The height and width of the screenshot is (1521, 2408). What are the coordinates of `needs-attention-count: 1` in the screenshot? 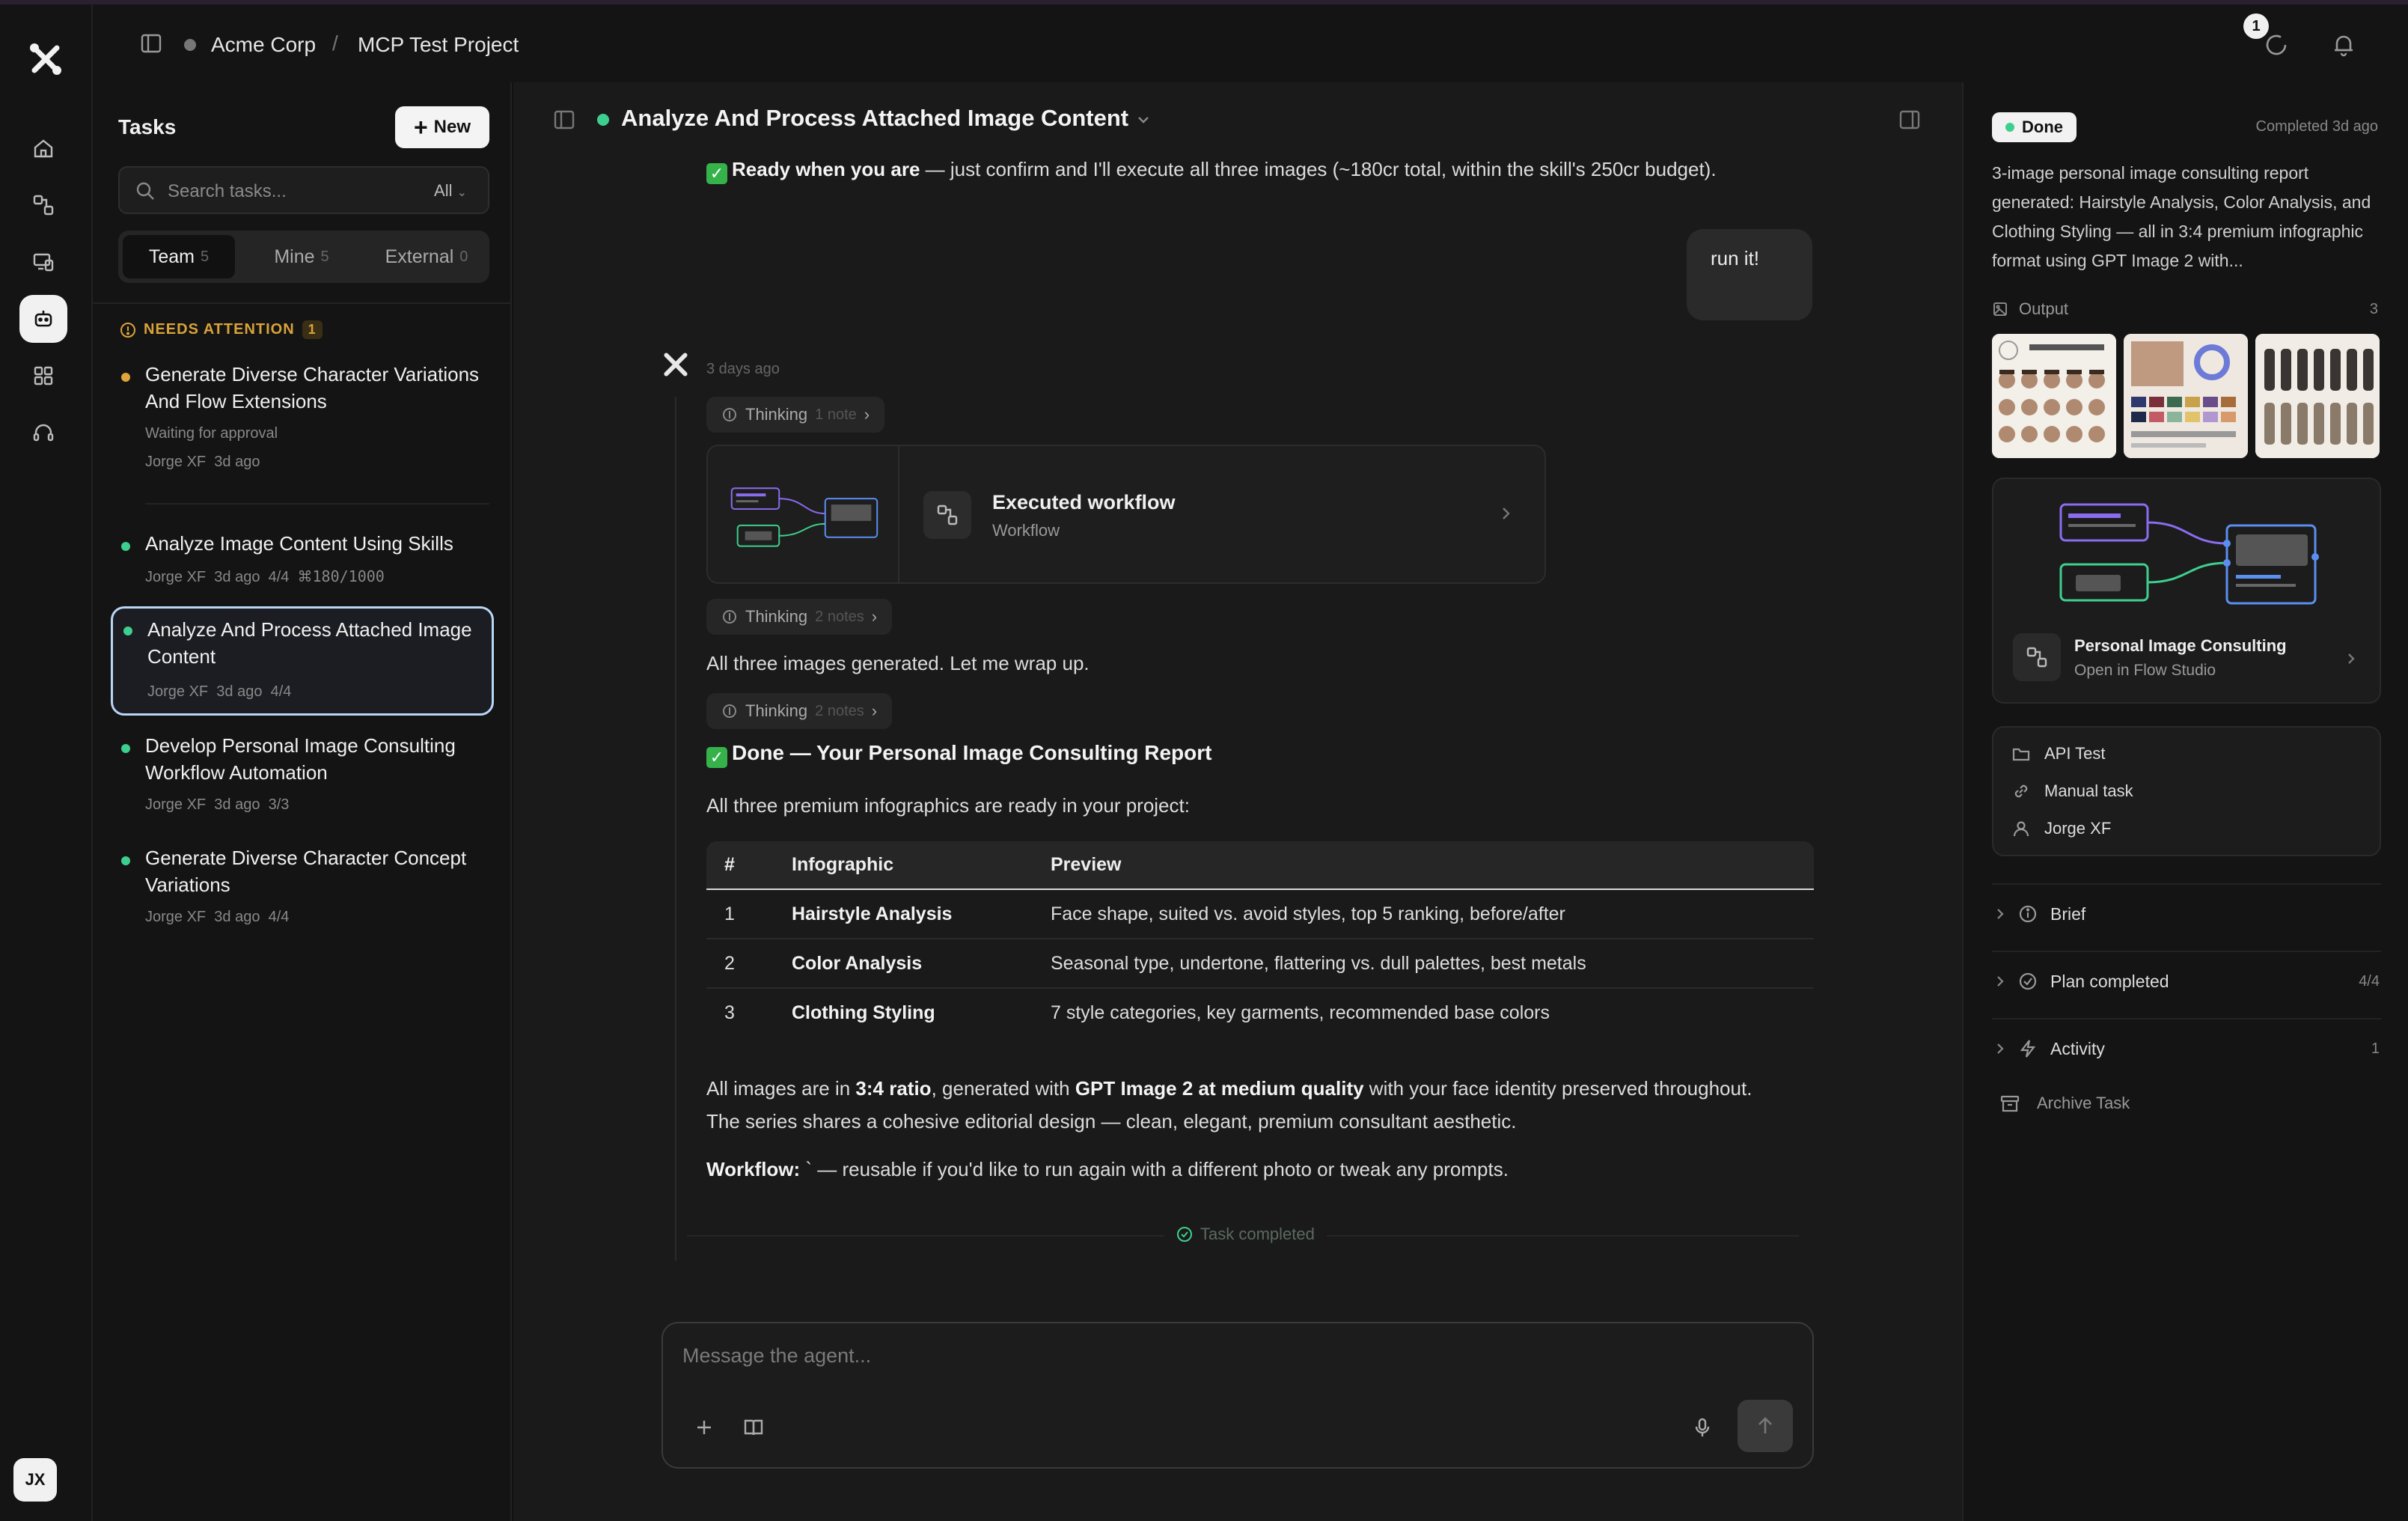 It's located at (312, 329).